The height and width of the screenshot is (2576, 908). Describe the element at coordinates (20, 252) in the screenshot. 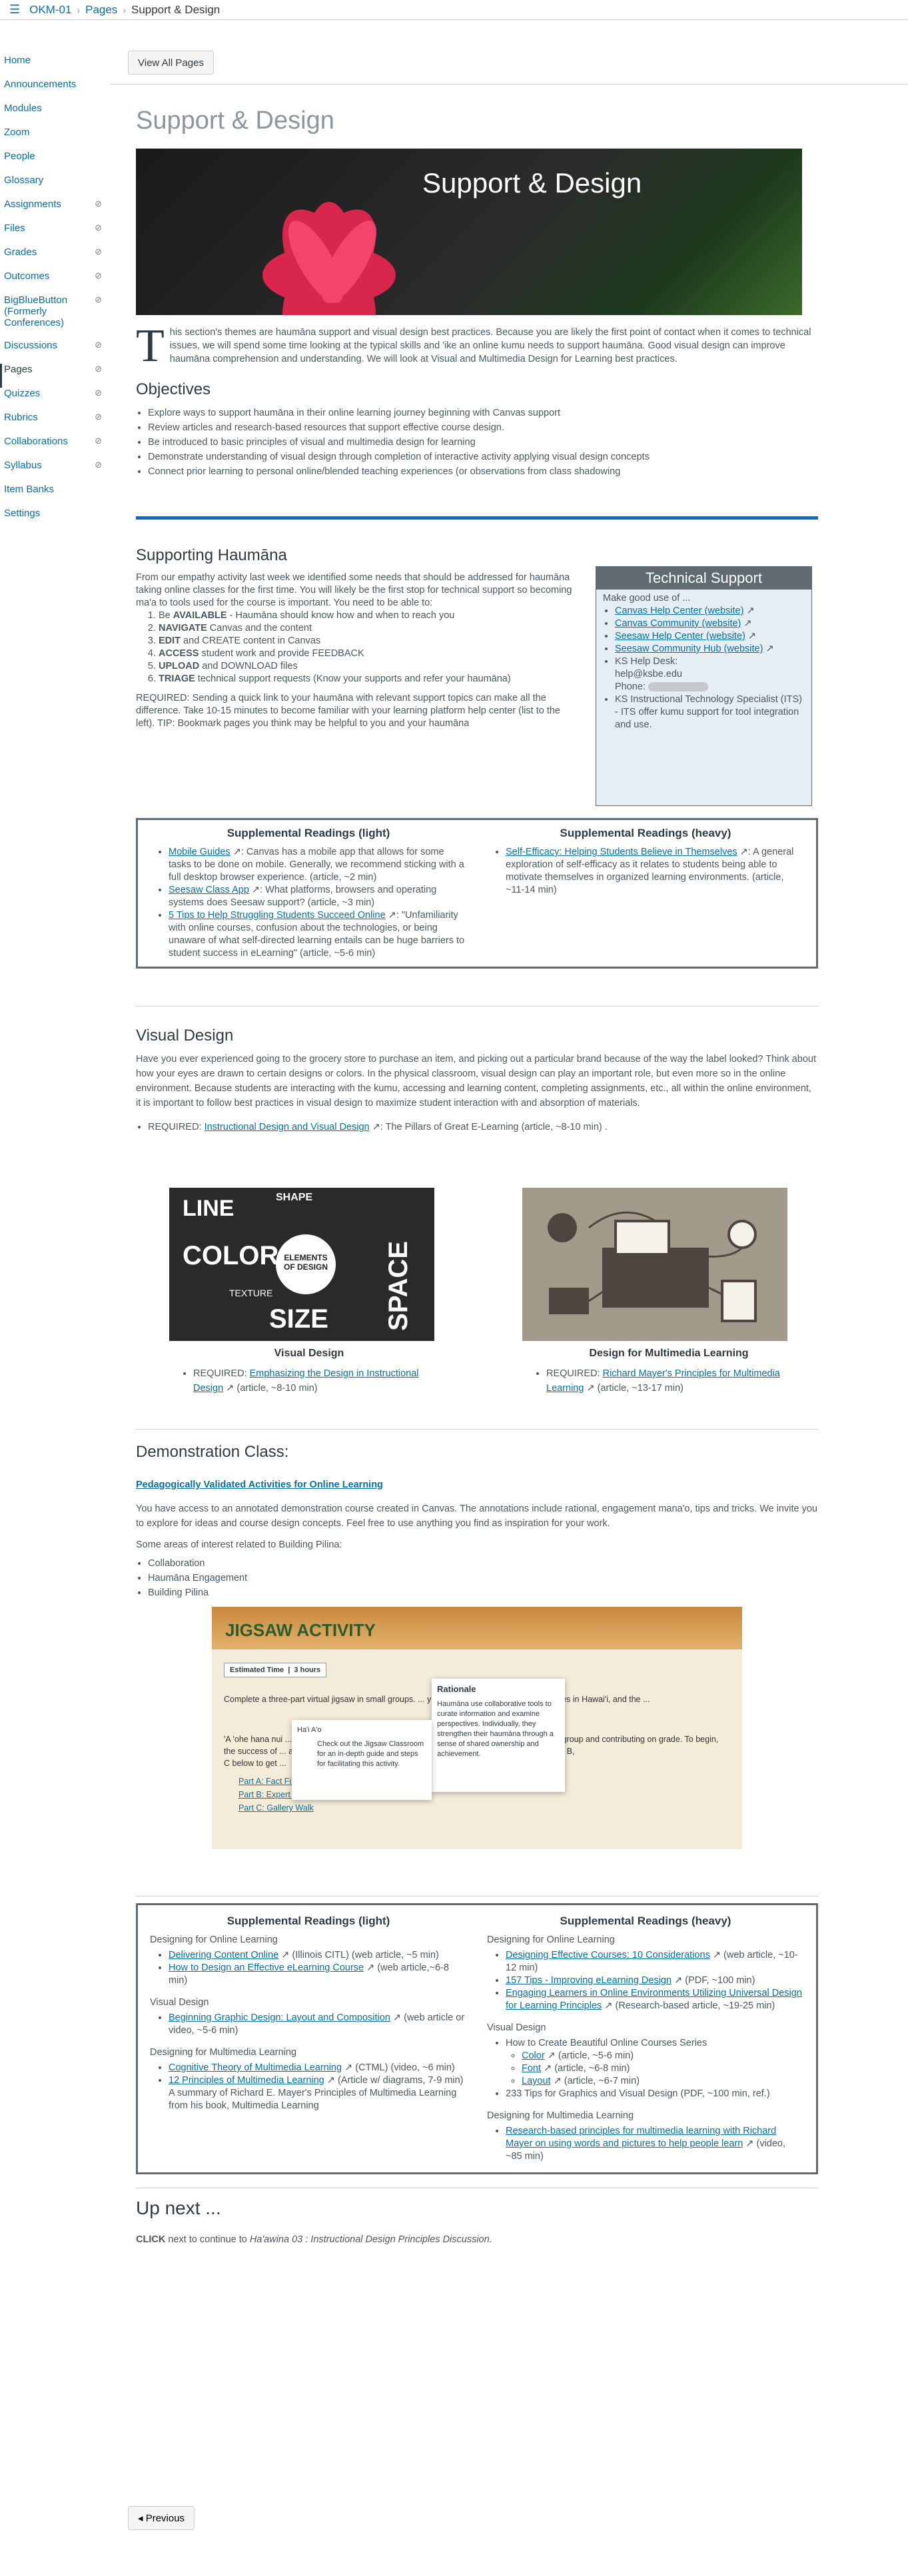

I see `sidebar-item-label: Grades` at that location.